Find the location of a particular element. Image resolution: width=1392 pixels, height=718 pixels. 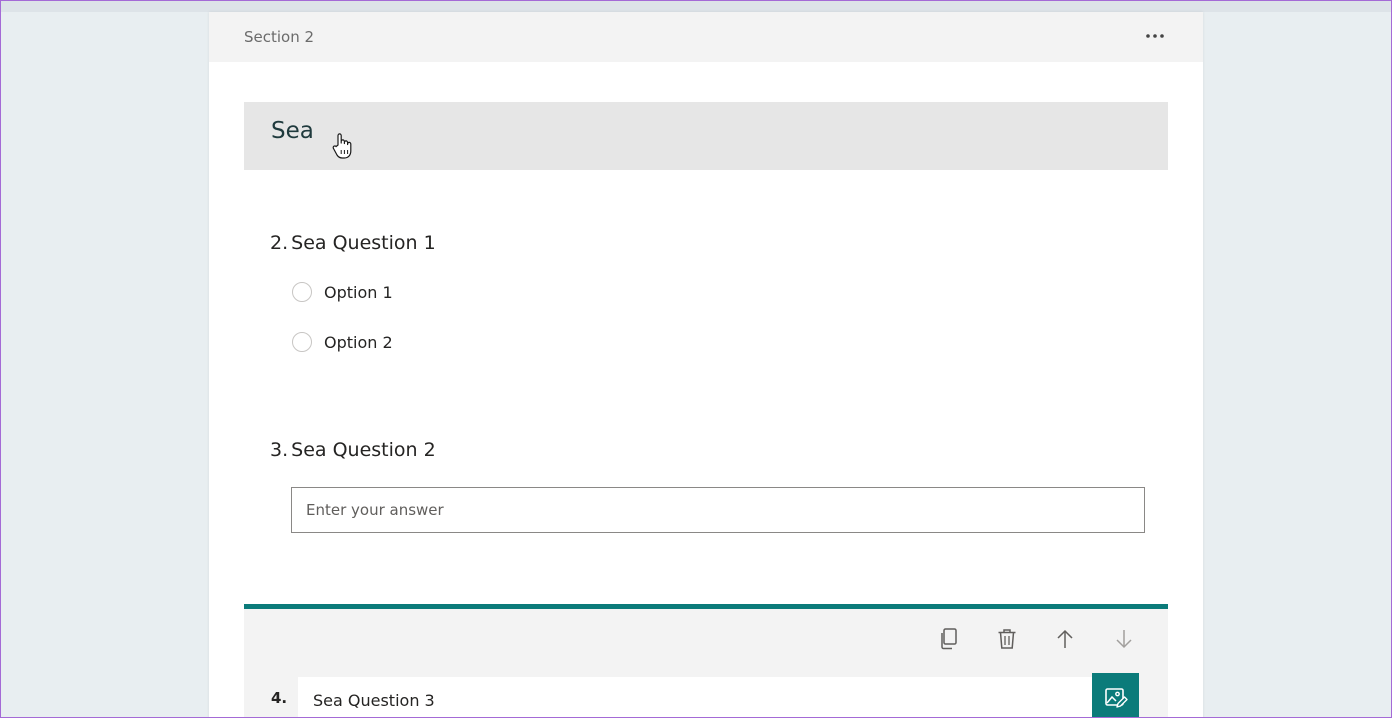

window-top-strip is located at coordinates (696, 6).